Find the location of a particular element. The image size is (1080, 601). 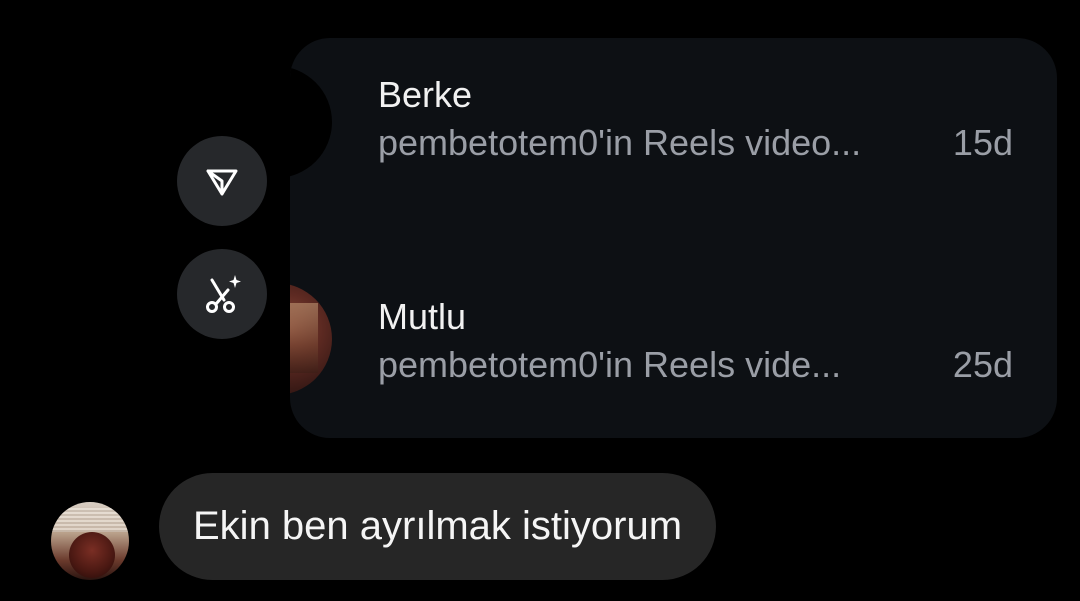

avatar-face is located at coordinates (92, 555).